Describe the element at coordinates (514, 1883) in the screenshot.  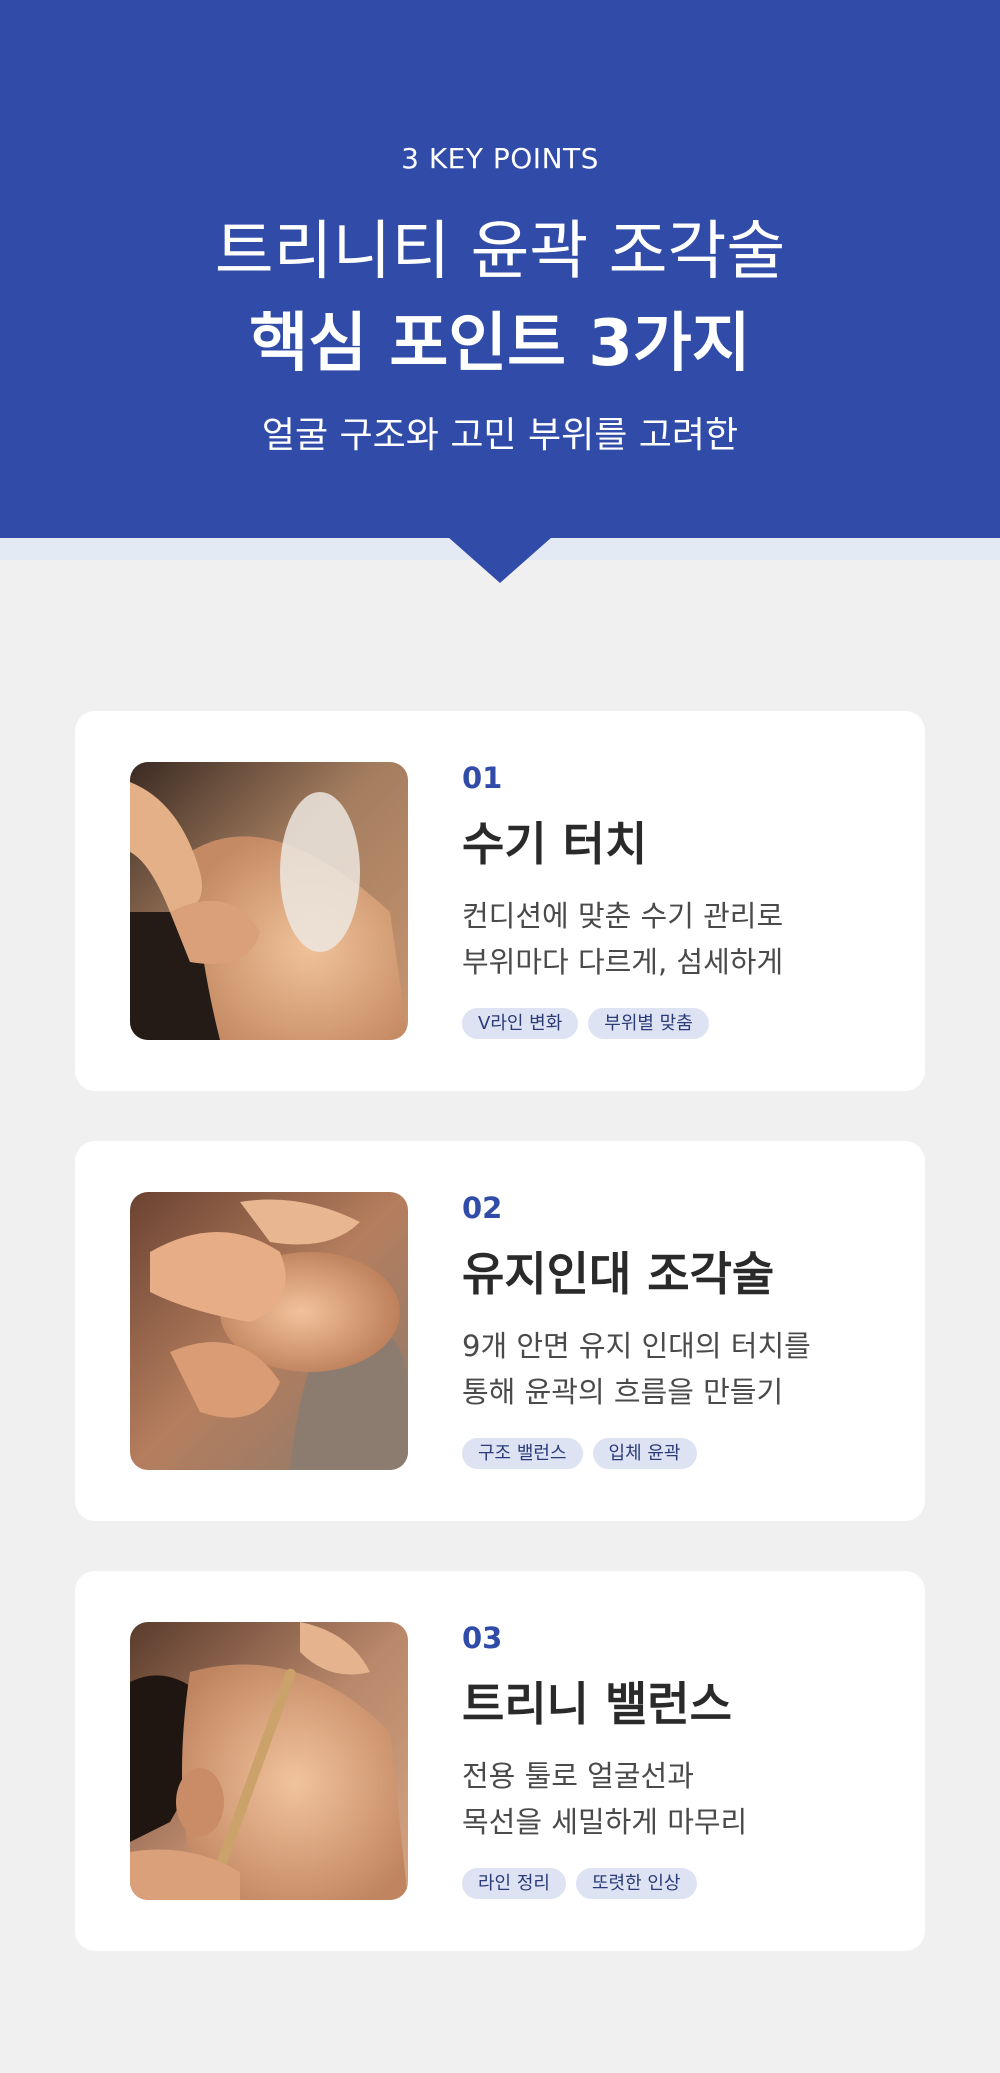
I see `tag-chip: 라인 정리` at that location.